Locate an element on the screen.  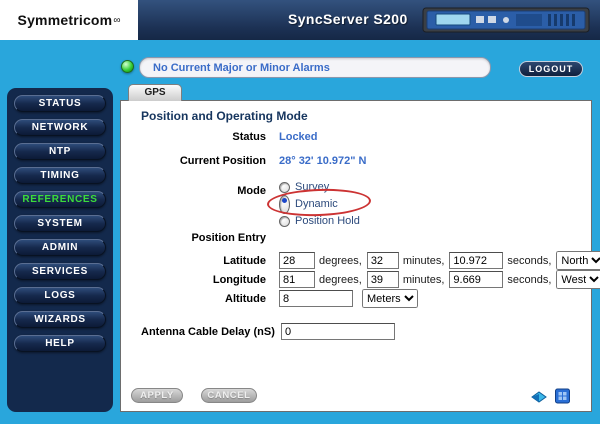
header: Symmetricom ∞ SyncServer S200 is located at coordinates (300, 20).